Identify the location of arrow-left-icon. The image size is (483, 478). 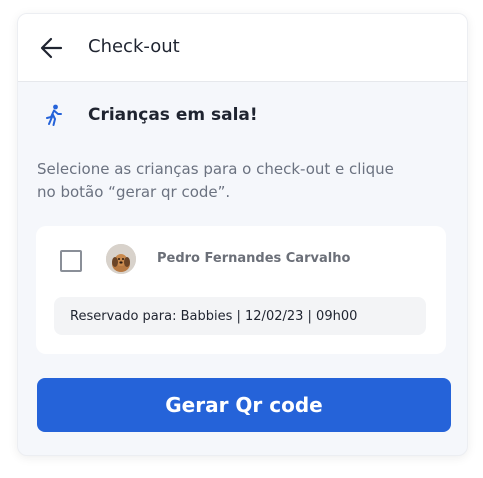
(51, 48).